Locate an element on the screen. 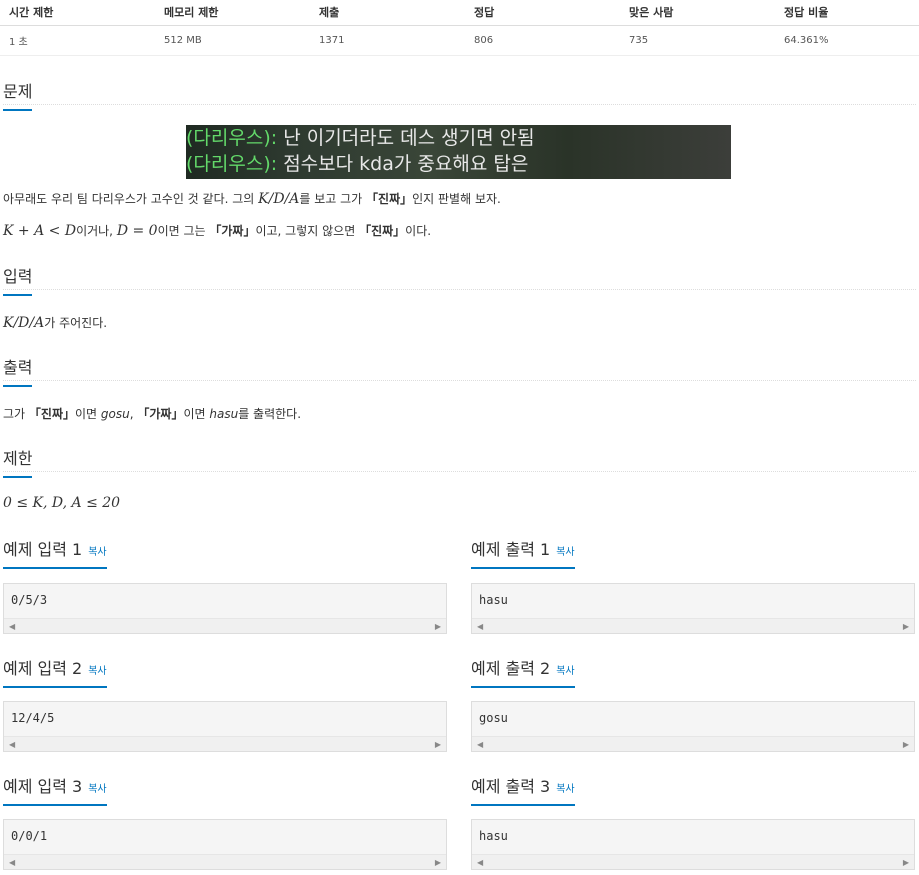 The image size is (919, 875). banner-line-2: (다리우스): 점수보다 kda가 중요해요 탑은 is located at coordinates (357, 164).